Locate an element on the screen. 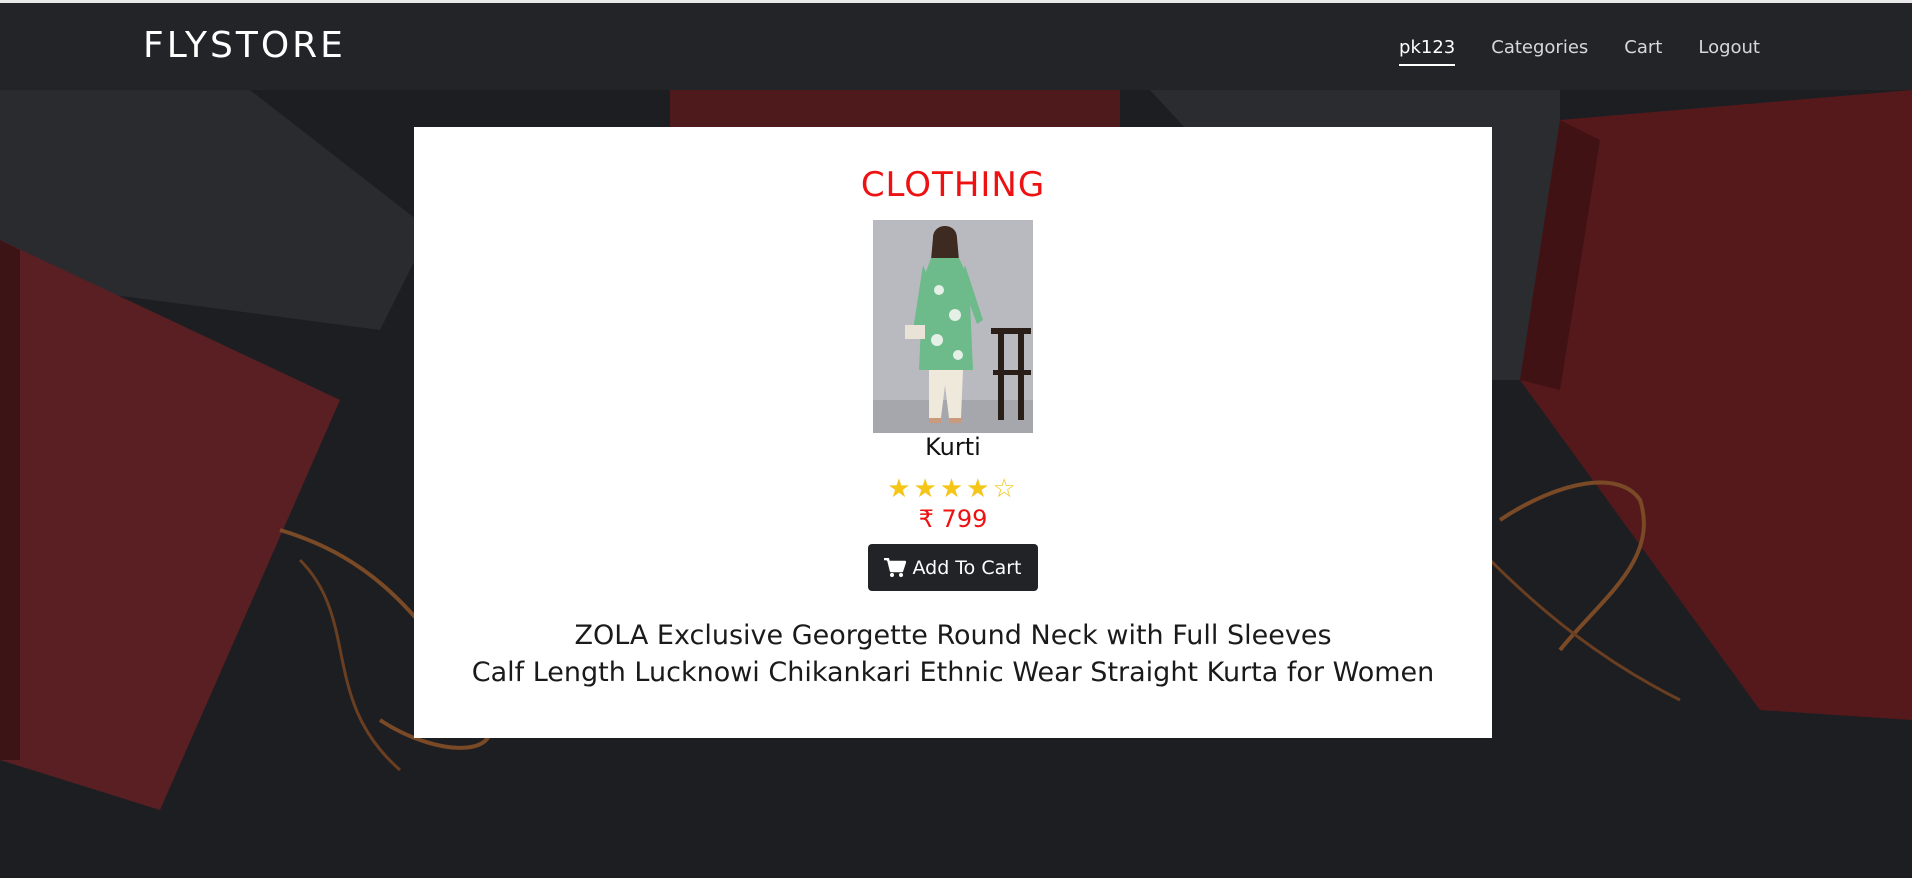 This screenshot has width=1912, height=878. product-image is located at coordinates (953, 326).